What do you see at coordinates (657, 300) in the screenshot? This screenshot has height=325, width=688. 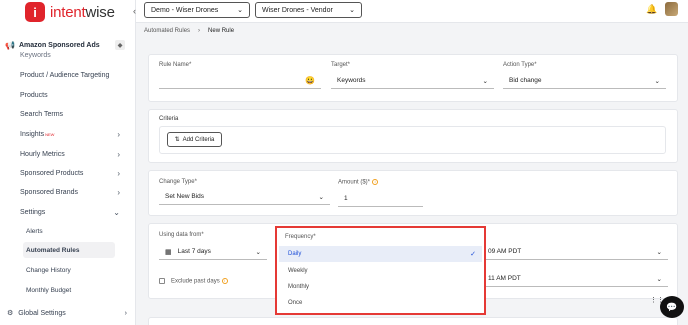 I see `drag-handle-icon: ⋮⋮` at bounding box center [657, 300].